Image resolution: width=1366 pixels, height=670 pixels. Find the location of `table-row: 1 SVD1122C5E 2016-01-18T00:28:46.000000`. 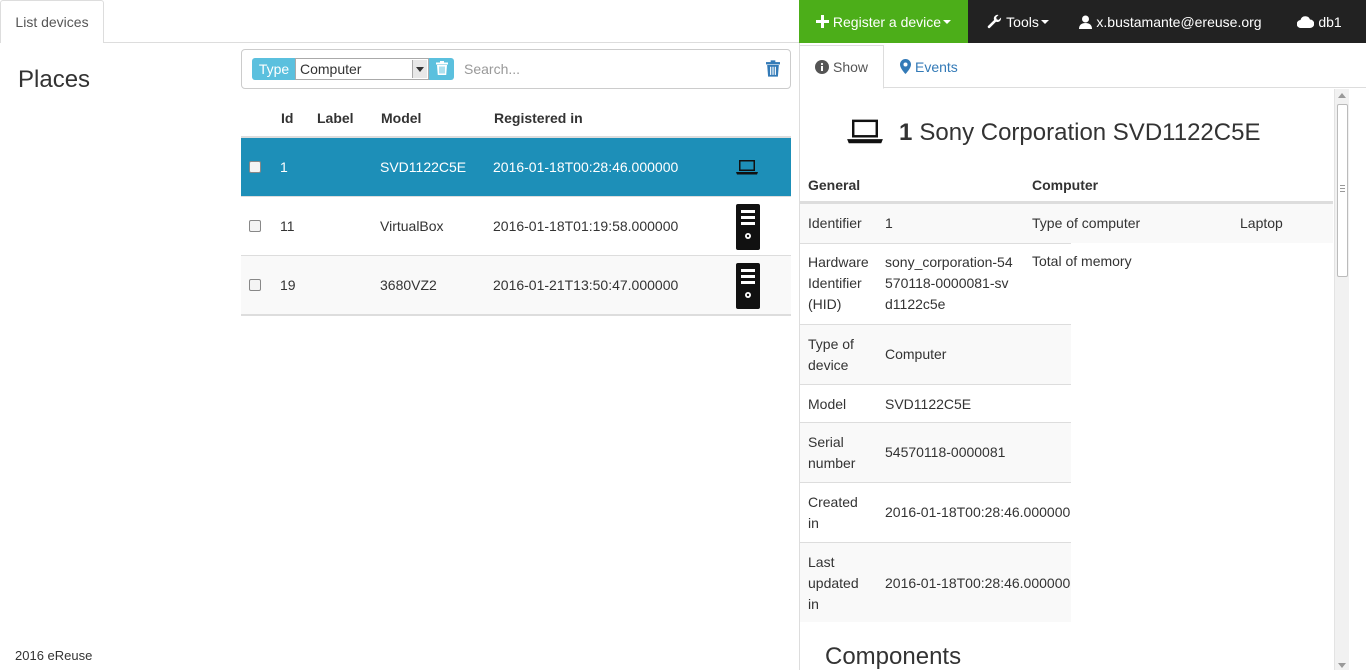

table-row: 1 SVD1122C5E 2016-01-18T00:28:46.000000 is located at coordinates (516, 167).